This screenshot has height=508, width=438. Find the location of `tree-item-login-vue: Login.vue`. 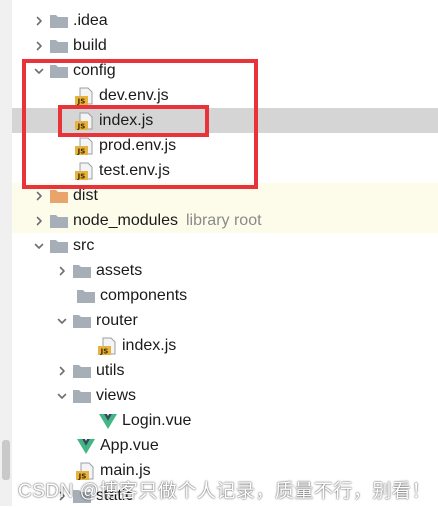

tree-item-login-vue: Login.vue is located at coordinates (225, 420).